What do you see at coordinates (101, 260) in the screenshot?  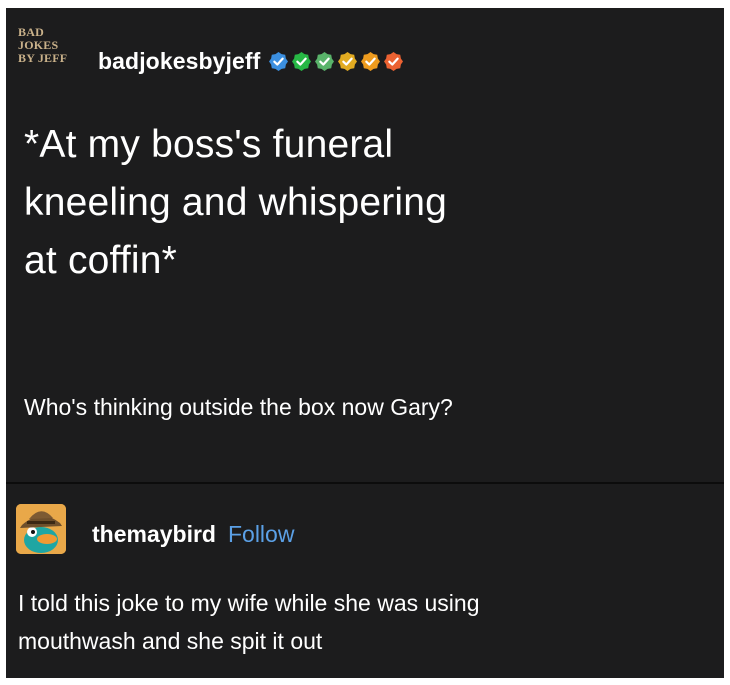 I see `headline-line: at coffin*` at bounding box center [101, 260].